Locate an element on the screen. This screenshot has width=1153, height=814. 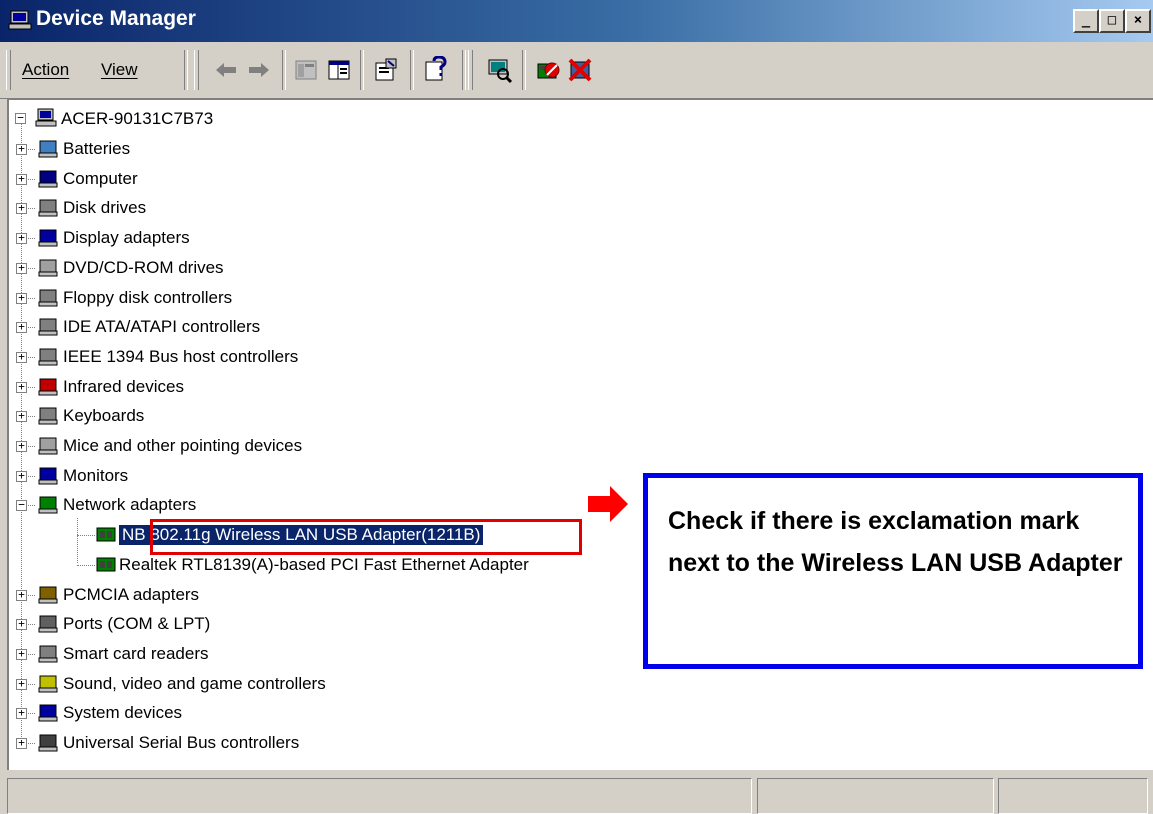
port-icon is located at coordinates (48, 624).